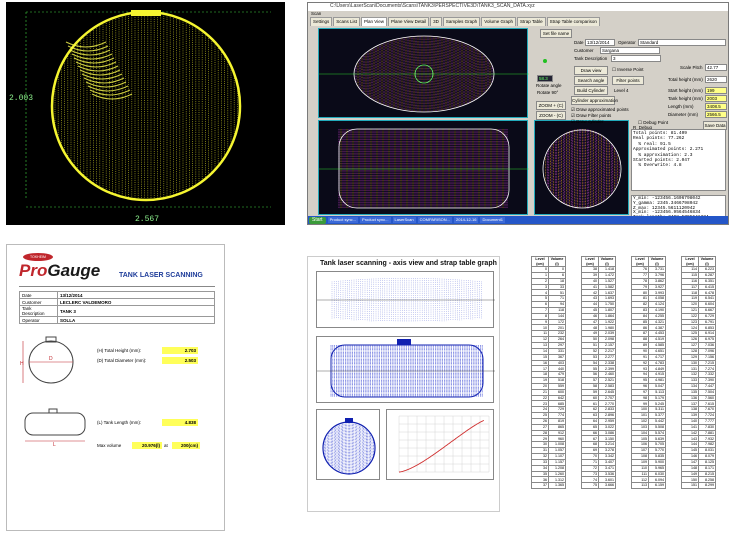  I want to click on table-row: 113 6.159, so click(648, 486).